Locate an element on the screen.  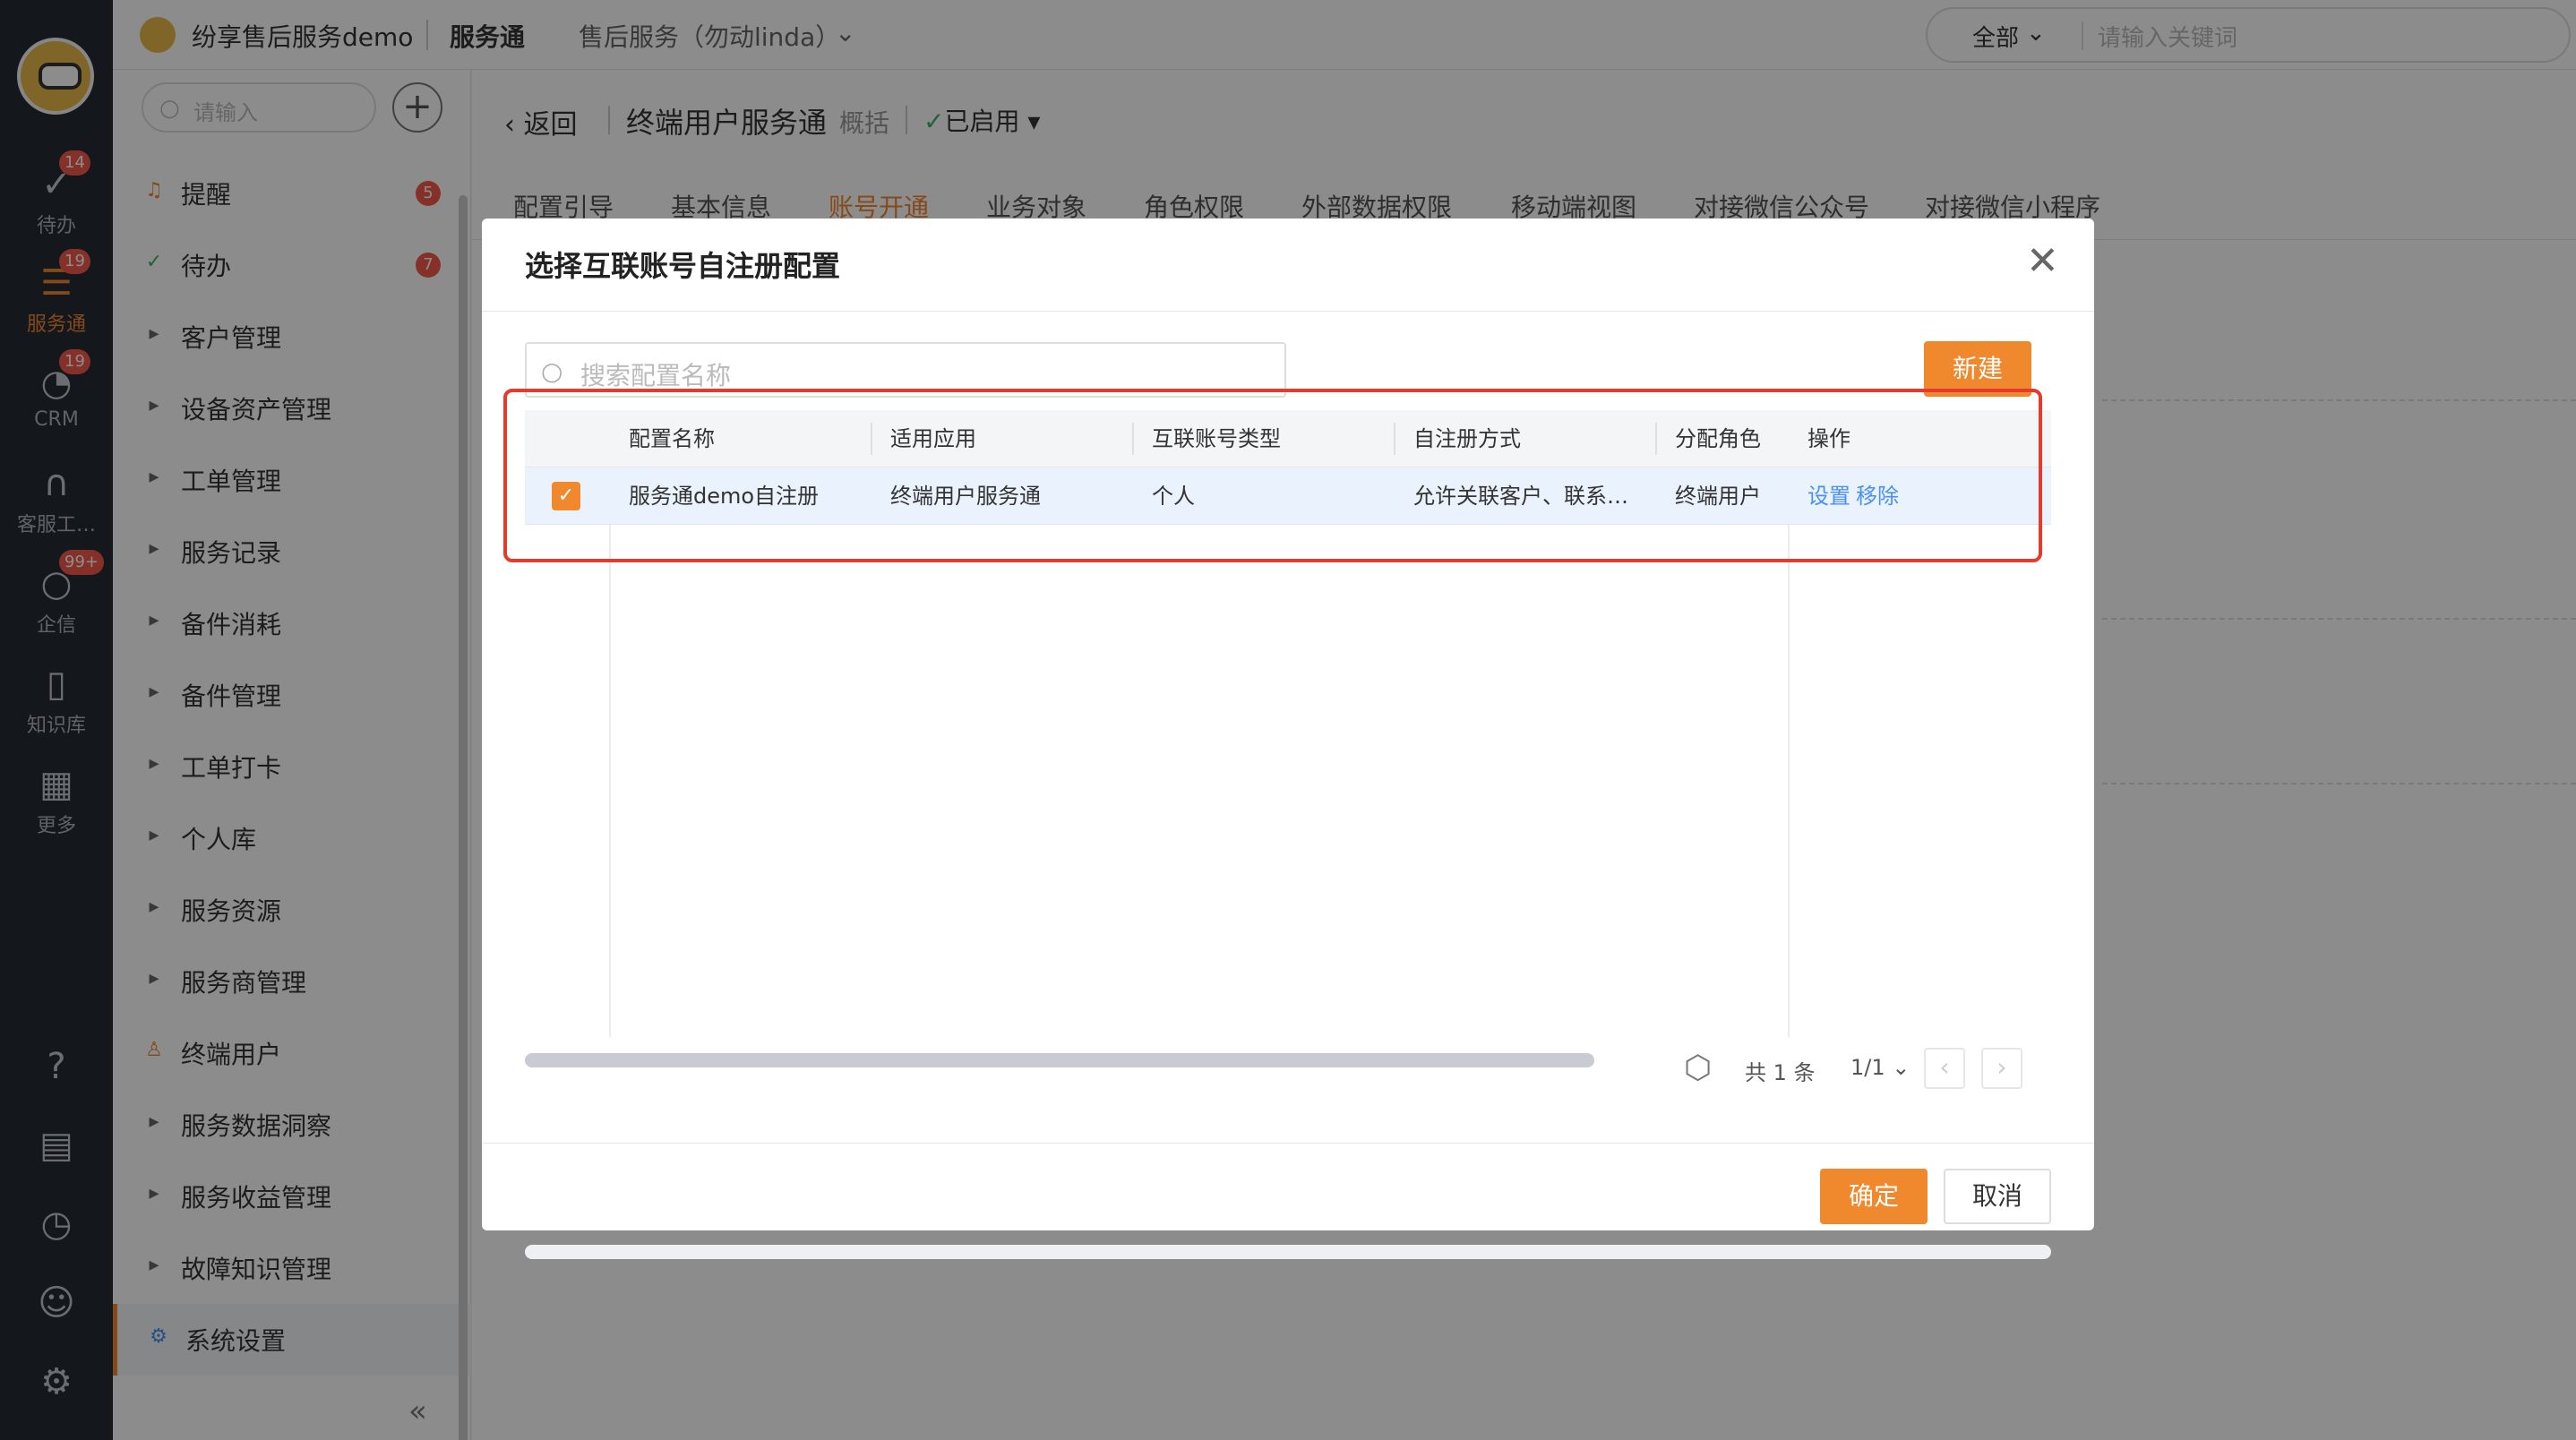
pager-total: 共 1 条 is located at coordinates (1780, 1072).